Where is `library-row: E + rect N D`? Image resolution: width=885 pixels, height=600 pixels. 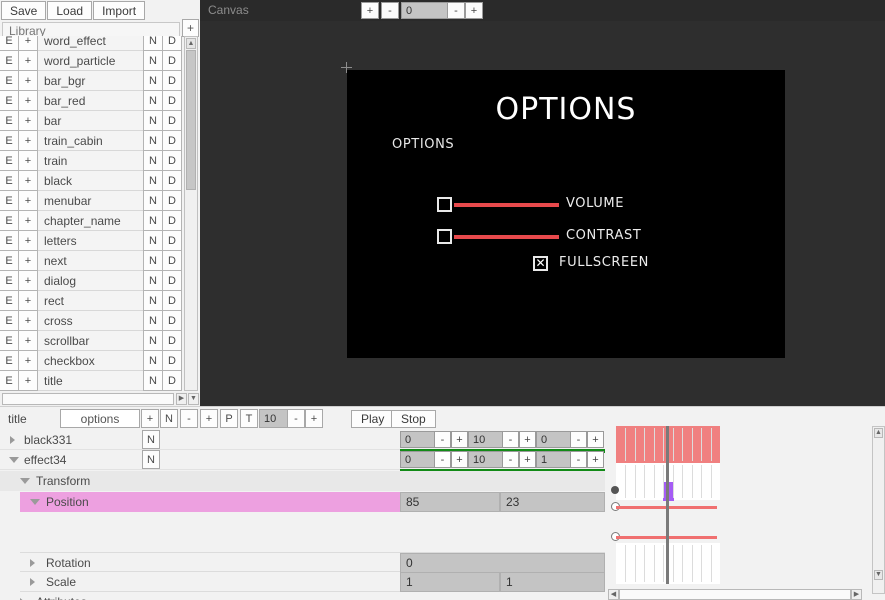 library-row: E + rect N D is located at coordinates (91, 300).